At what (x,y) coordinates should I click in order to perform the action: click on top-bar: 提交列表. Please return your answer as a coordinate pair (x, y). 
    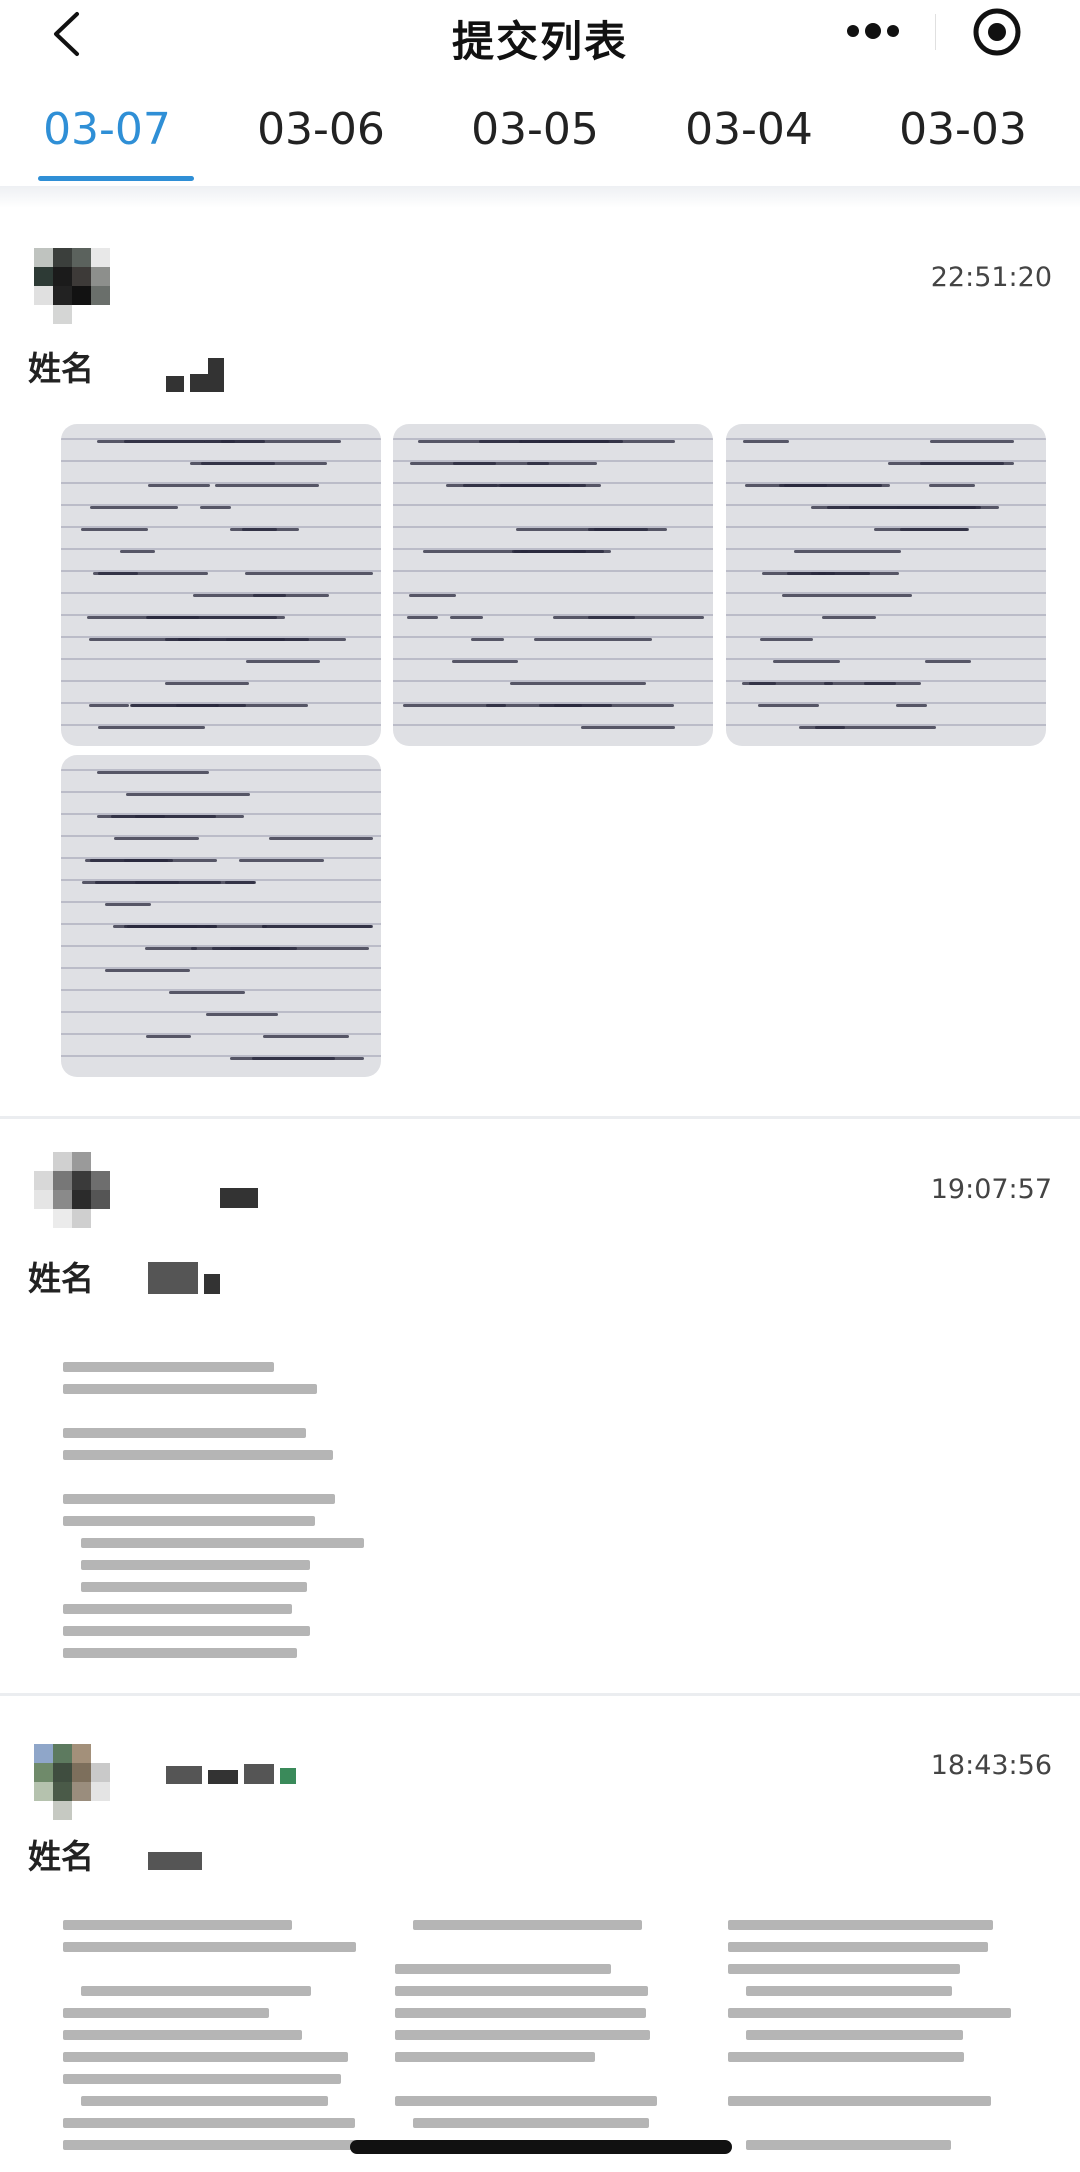
    Looking at the image, I should click on (540, 36).